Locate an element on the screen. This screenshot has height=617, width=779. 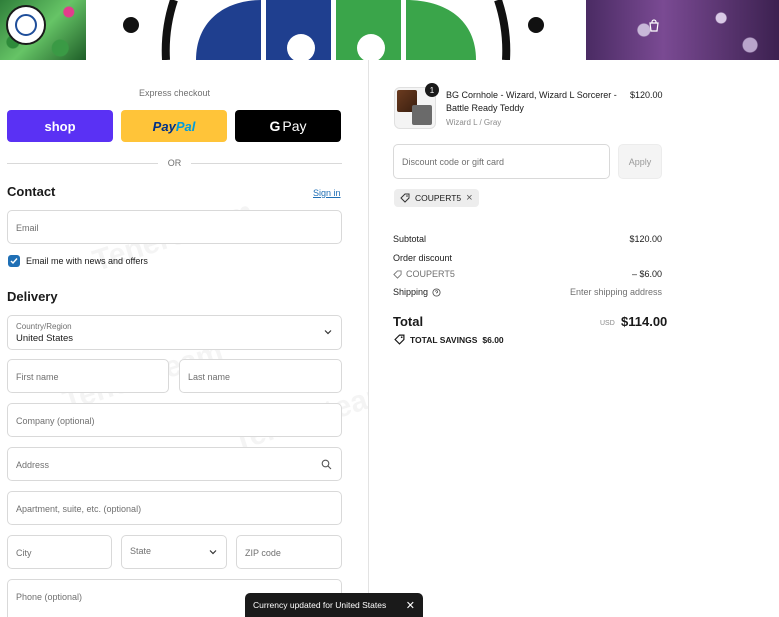
checkmark-icon is located at coordinates (14, 261).